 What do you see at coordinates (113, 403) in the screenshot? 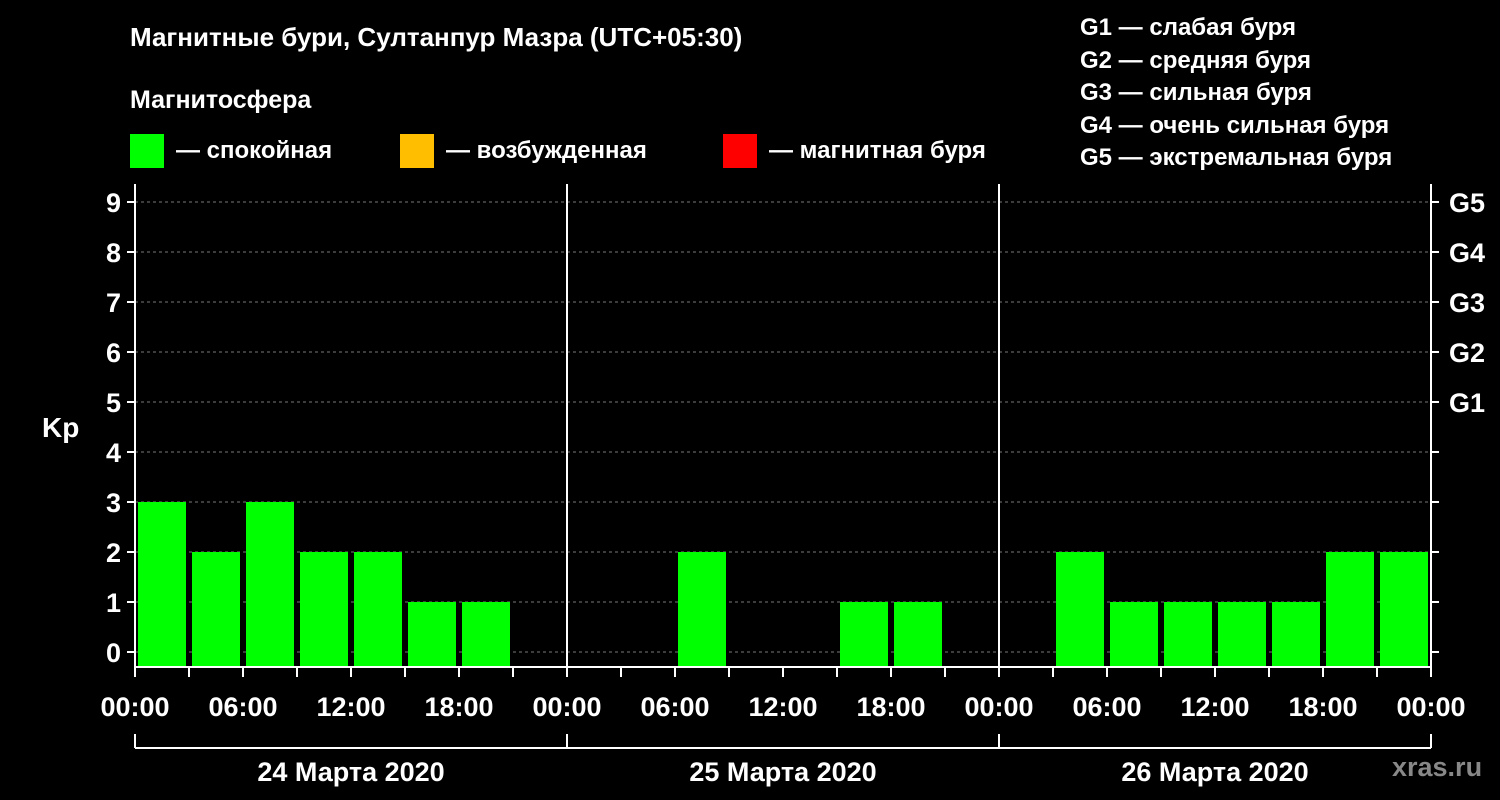
I see `y-tick-label: 5` at bounding box center [113, 403].